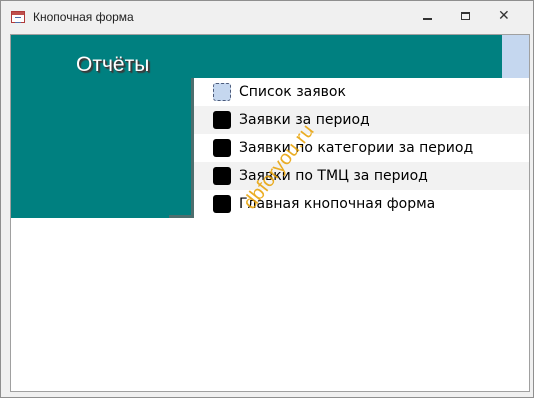  Describe the element at coordinates (361, 120) in the screenshot. I see `menu-item-requests-period: Заявки за период` at that location.